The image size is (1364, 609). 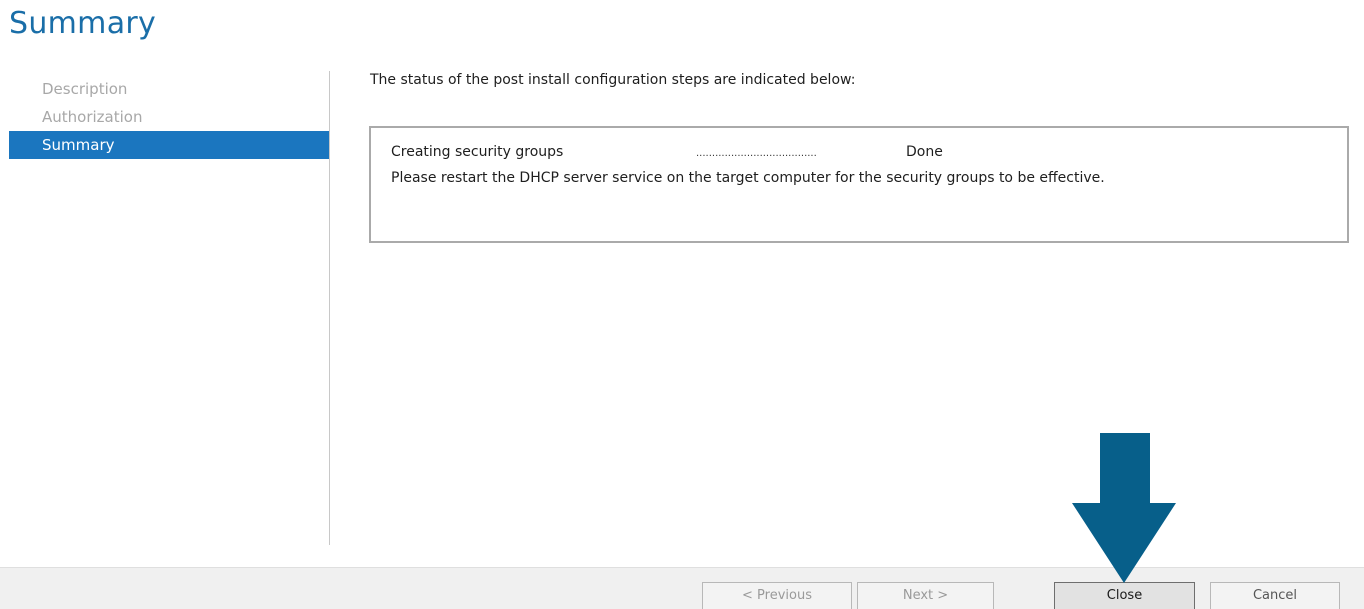 I want to click on step-status: Done, so click(x=924, y=152).